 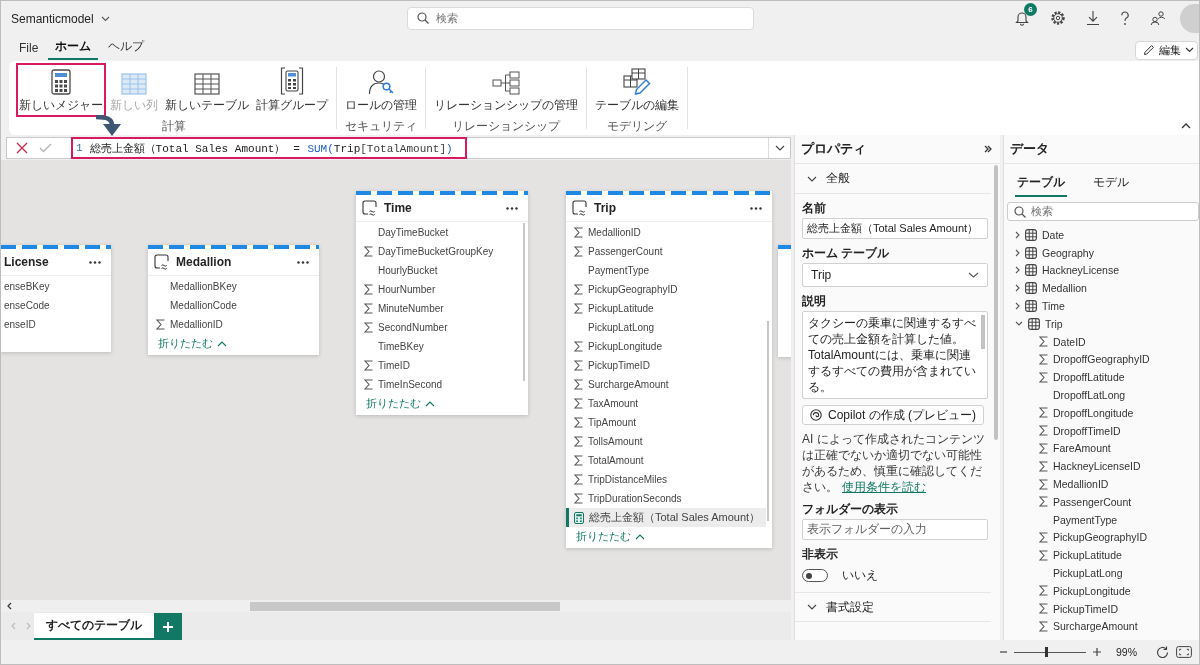 What do you see at coordinates (669, 308) in the screenshot?
I see `field-item: PickupLatitude` at bounding box center [669, 308].